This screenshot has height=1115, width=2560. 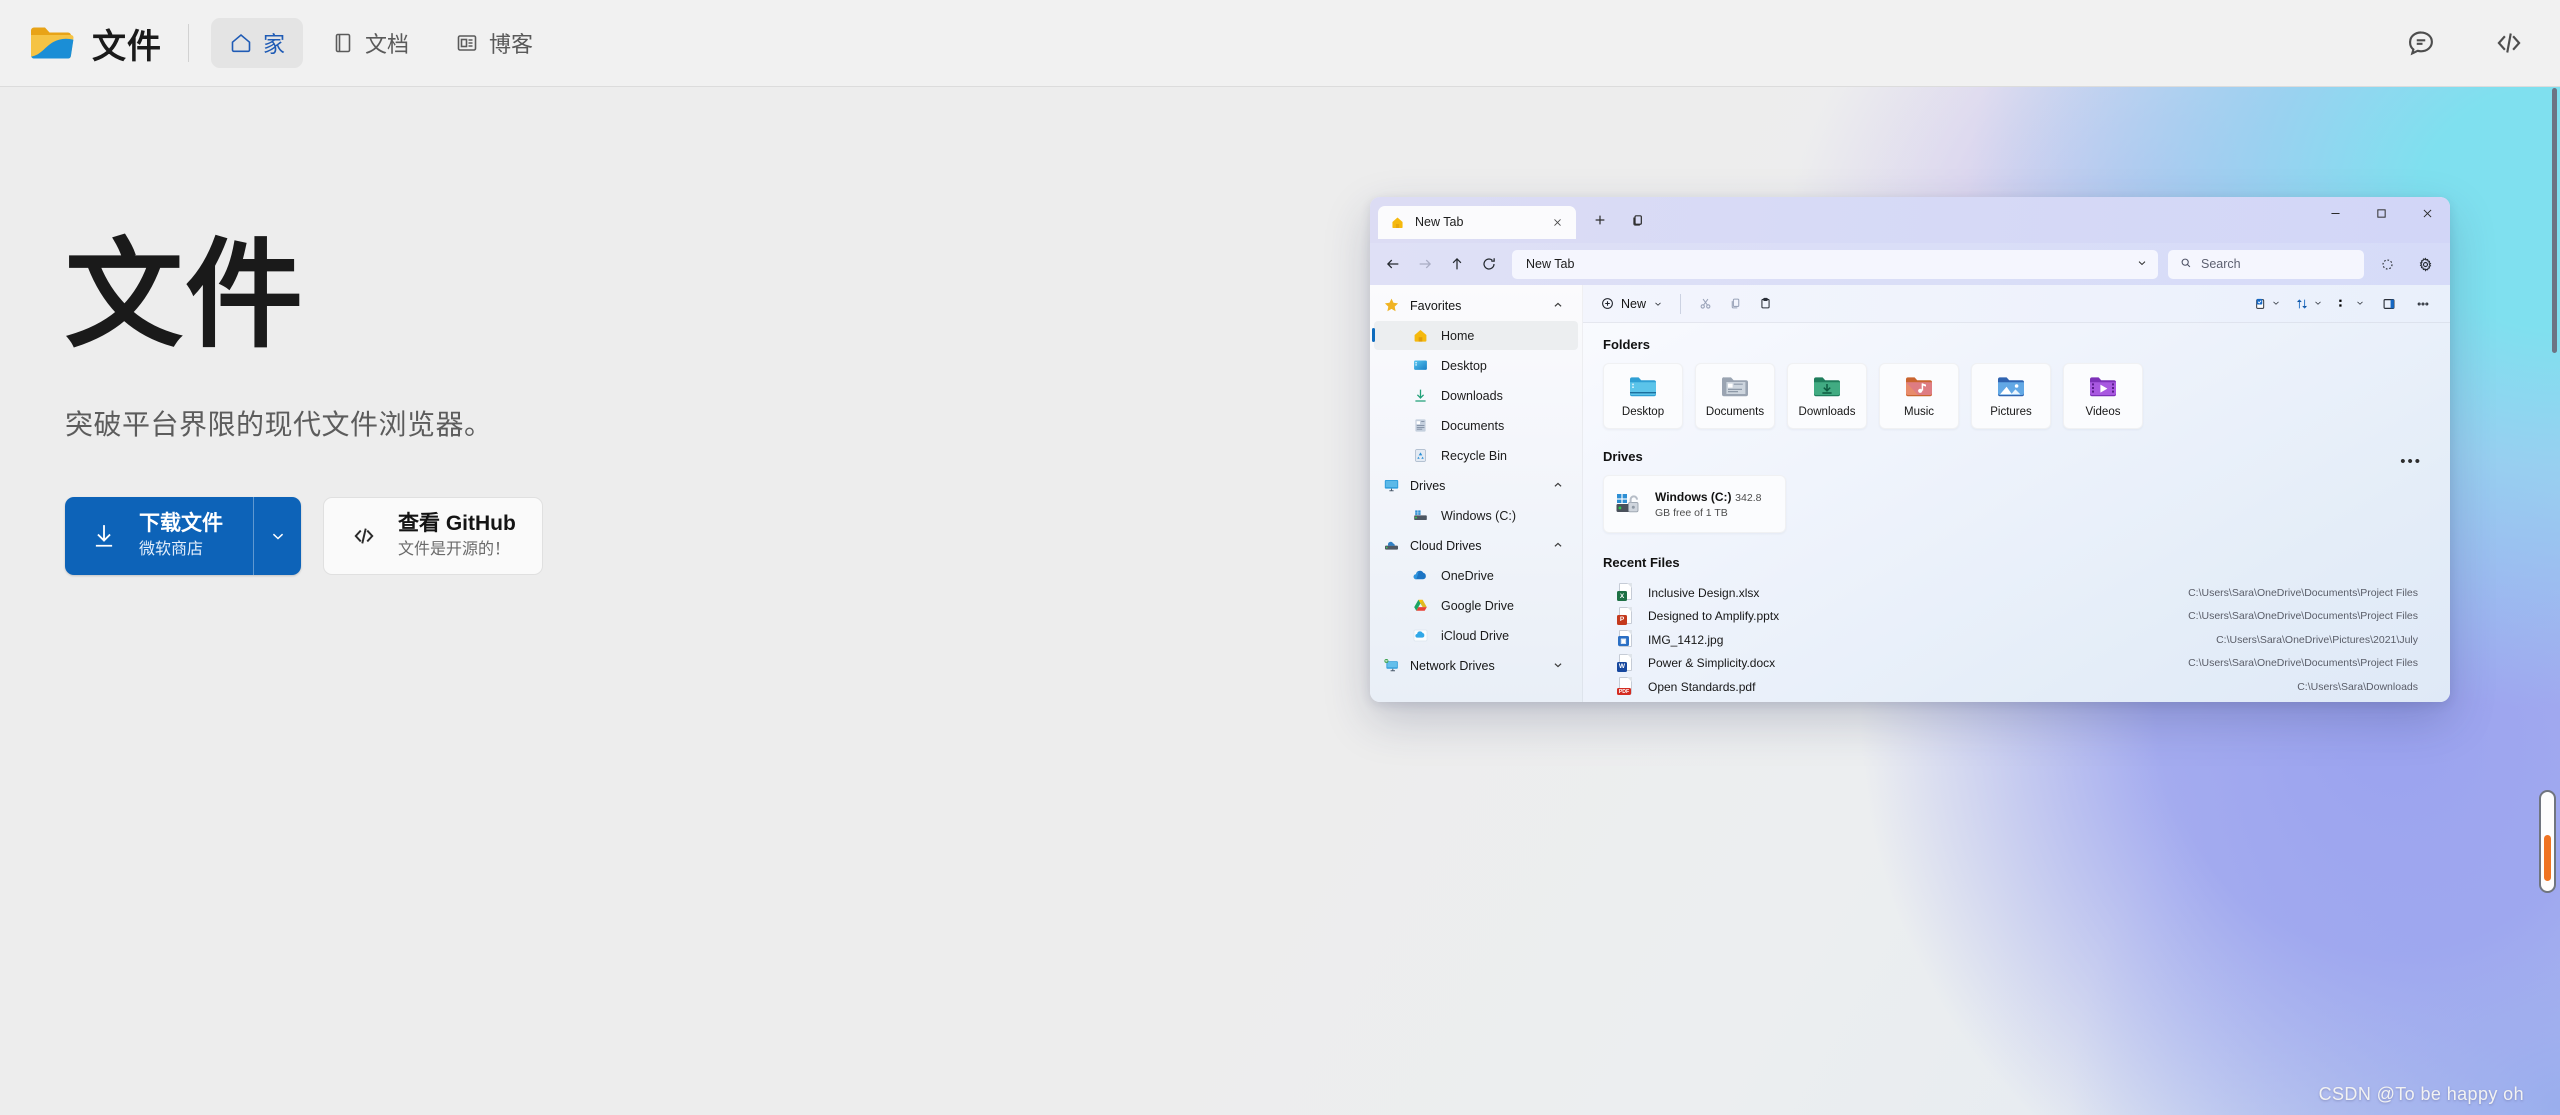 What do you see at coordinates (1473, 425) in the screenshot?
I see `sidebar-item-label: Documents` at bounding box center [1473, 425].